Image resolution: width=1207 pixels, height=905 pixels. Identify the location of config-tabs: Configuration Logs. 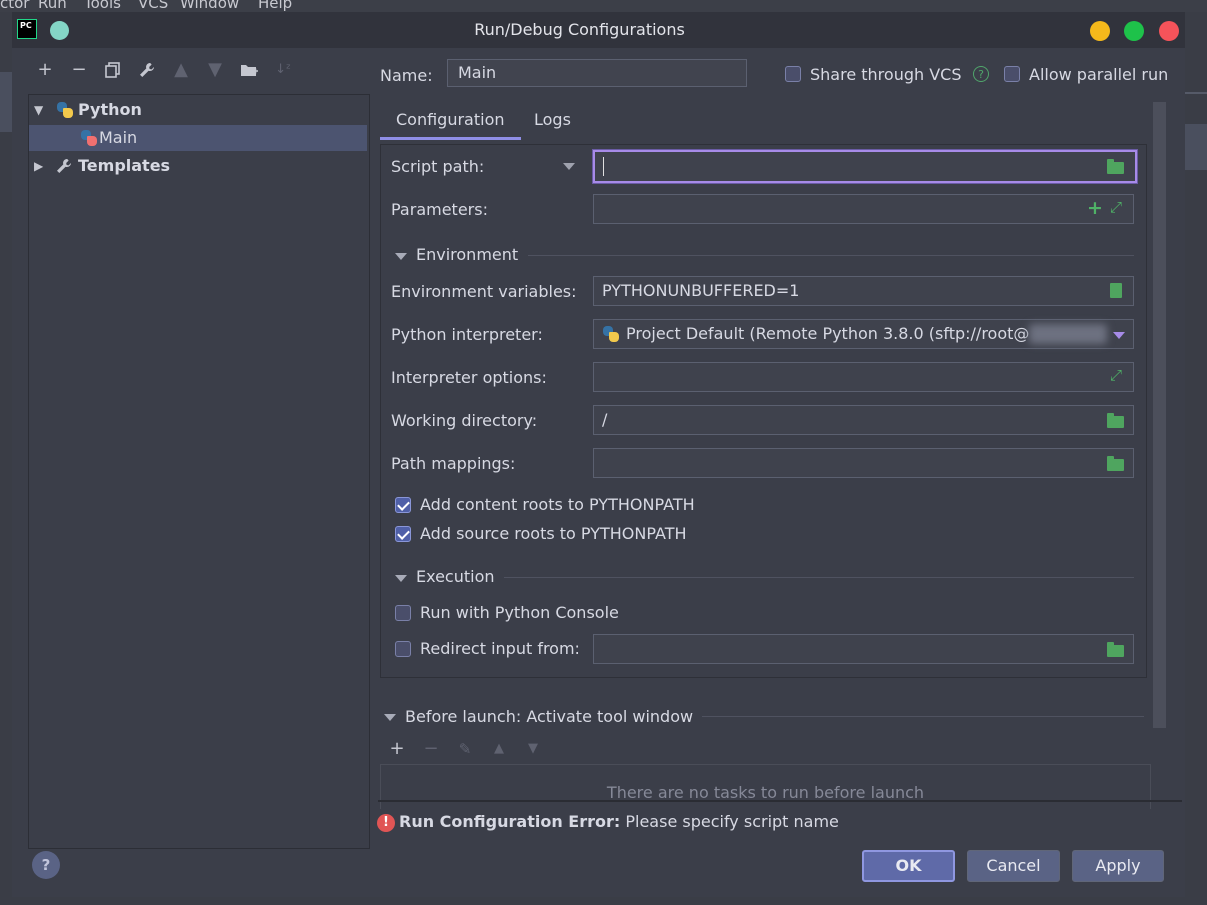
(765, 122).